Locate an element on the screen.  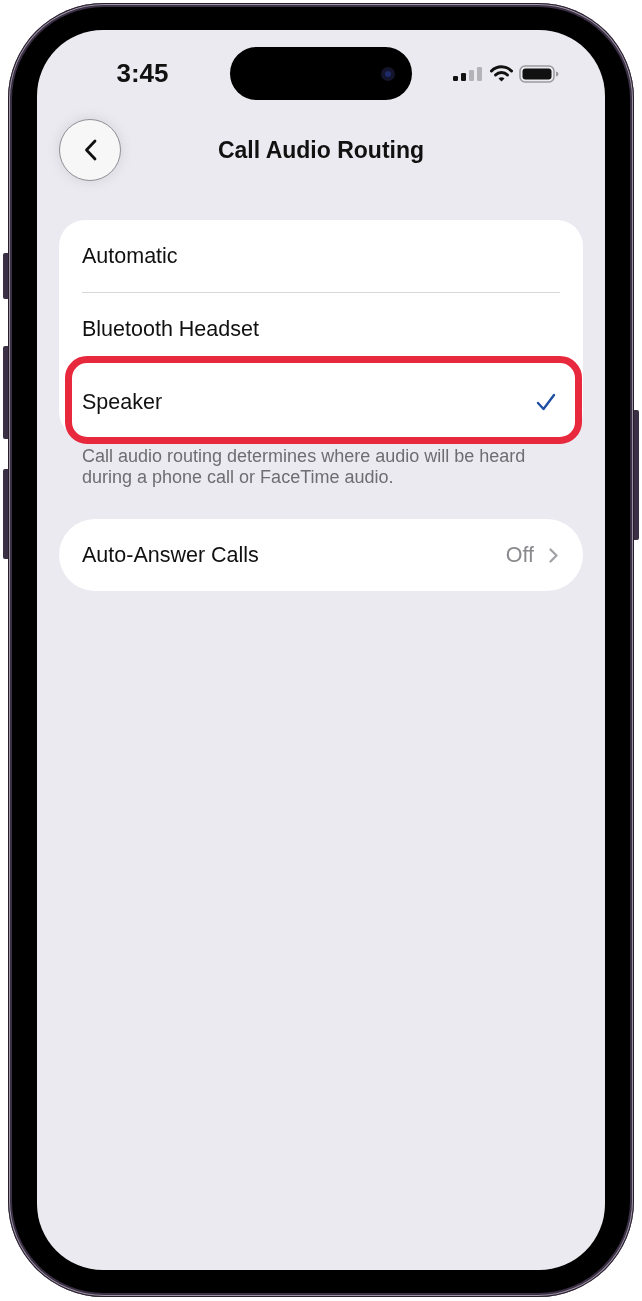
setting-value: Off is located at coordinates (519, 555).